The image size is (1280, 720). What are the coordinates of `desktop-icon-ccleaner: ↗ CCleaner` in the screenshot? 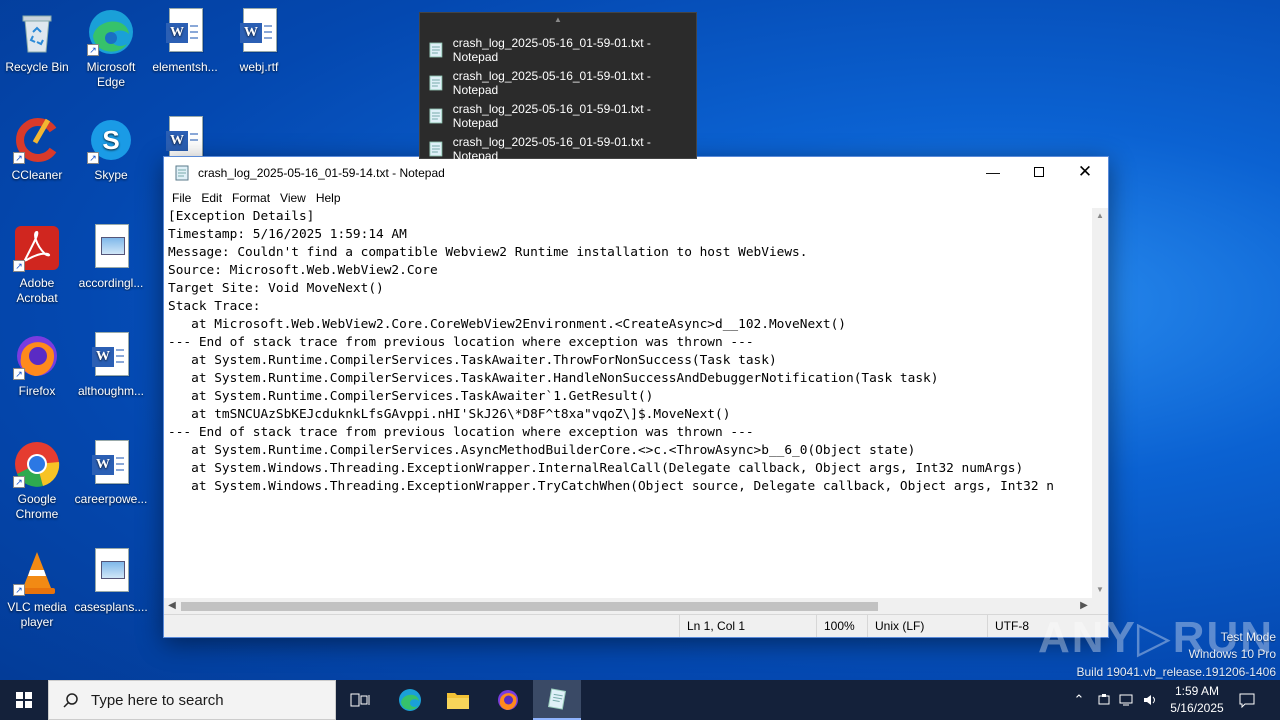 It's located at (37, 149).